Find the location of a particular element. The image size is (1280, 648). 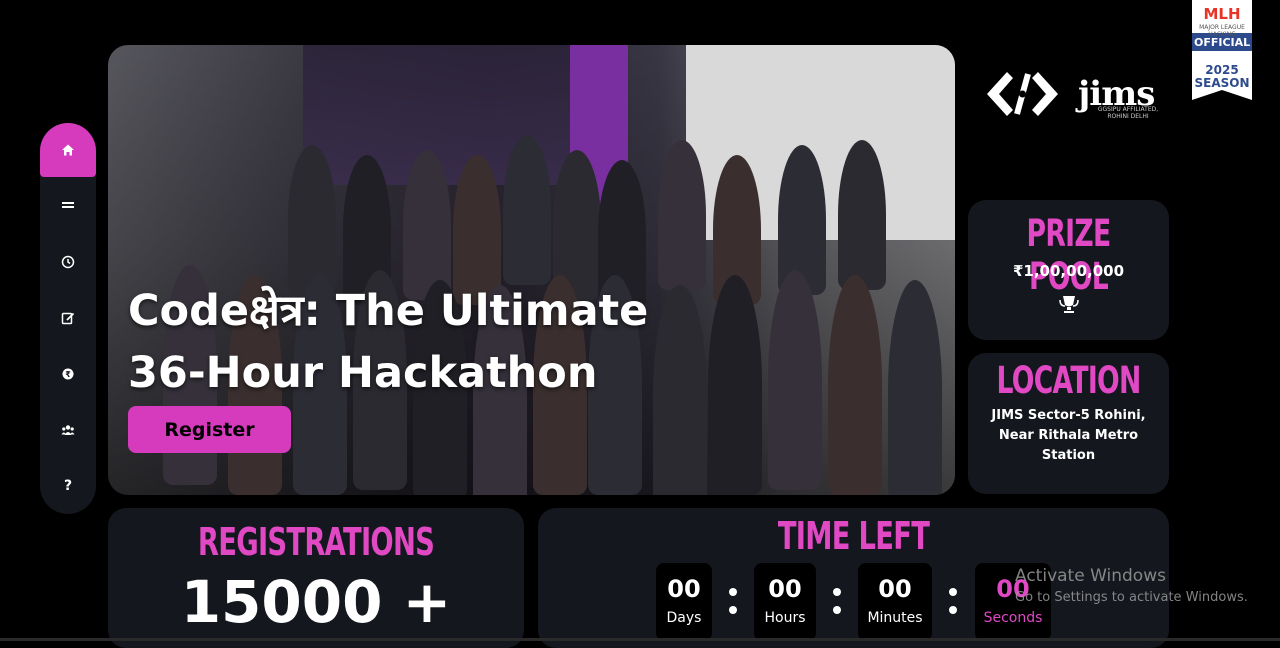

watermark-subtitle: Go to Settings to activate Windows. is located at coordinates (1131, 597).